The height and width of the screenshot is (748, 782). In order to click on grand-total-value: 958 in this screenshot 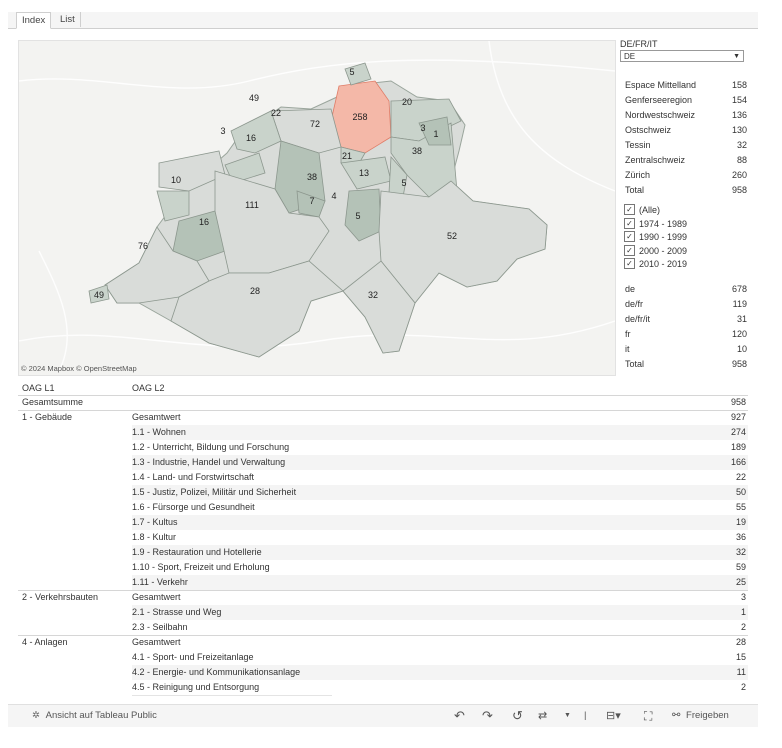, I will do `click(738, 402)`.